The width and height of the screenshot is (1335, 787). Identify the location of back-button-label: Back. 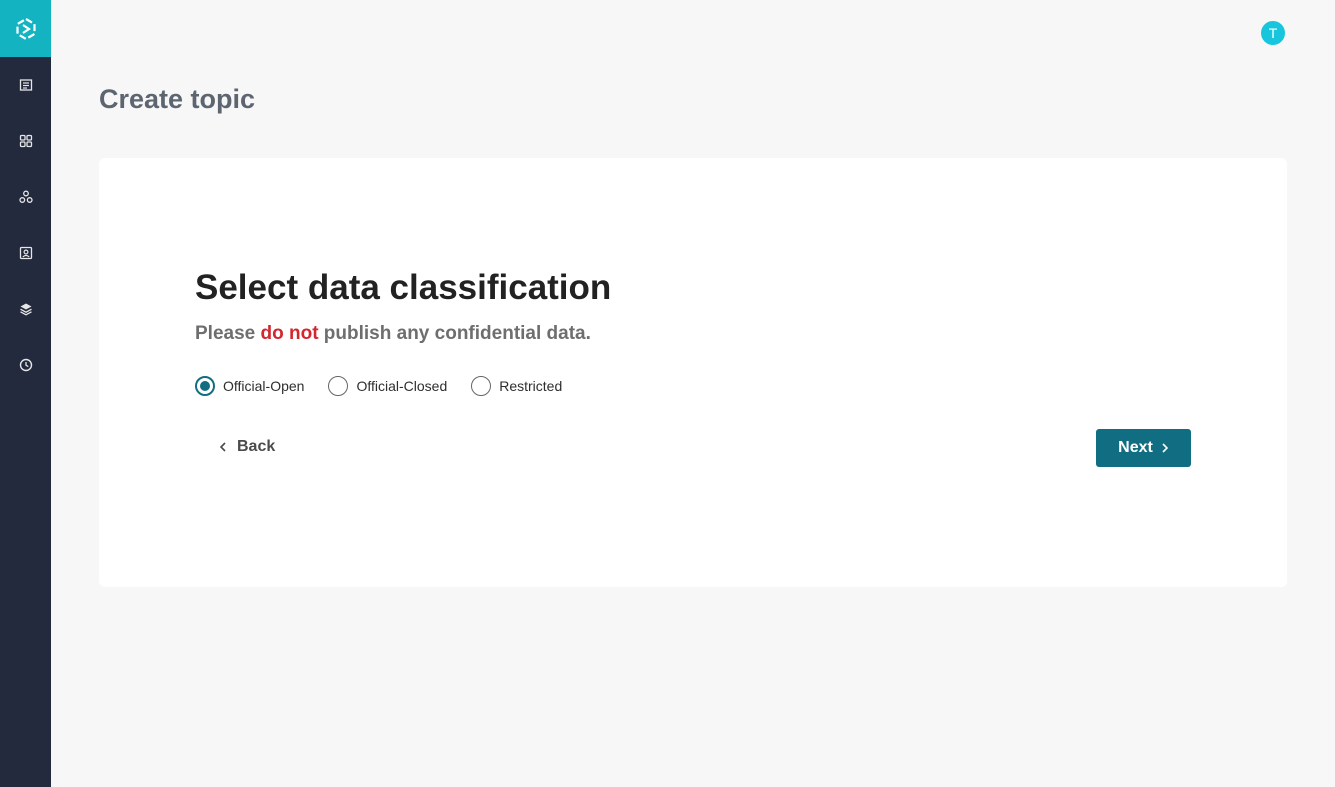
(256, 446).